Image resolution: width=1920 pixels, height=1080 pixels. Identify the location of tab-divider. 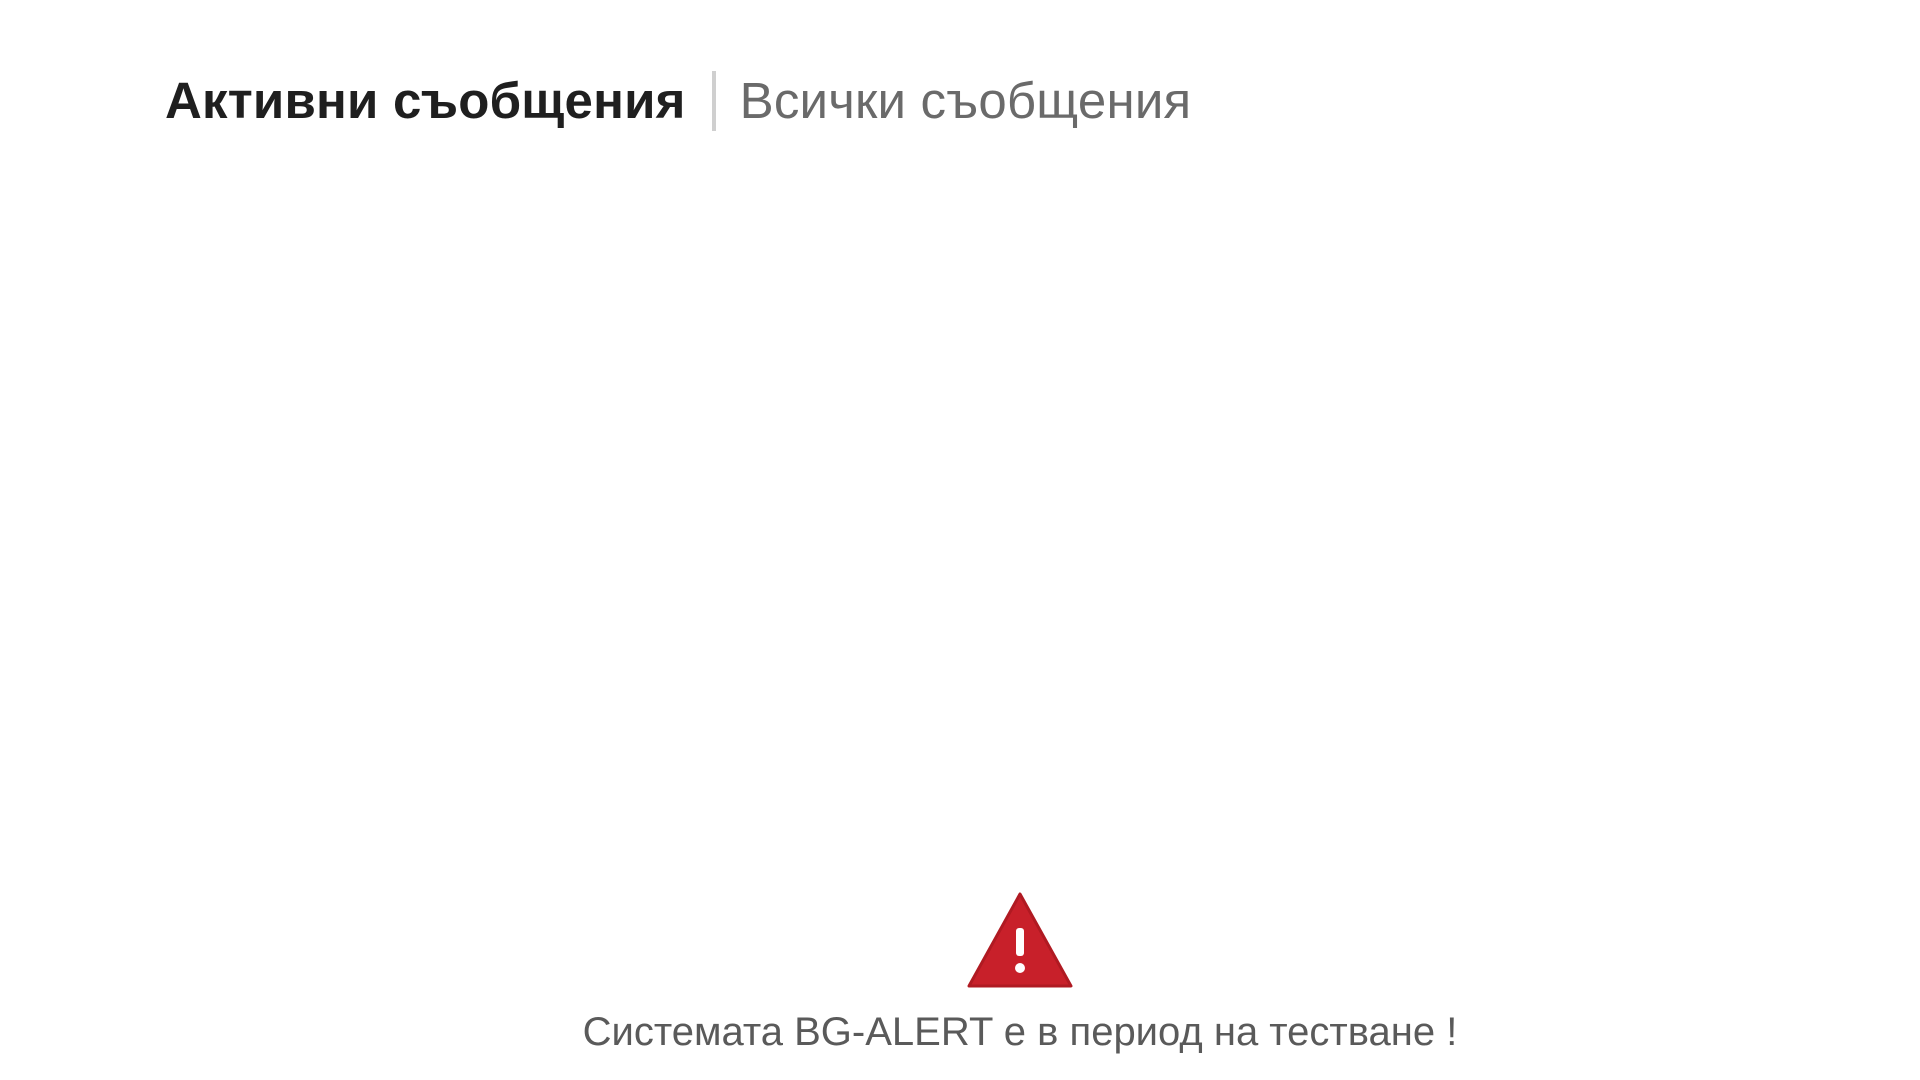
(713, 101).